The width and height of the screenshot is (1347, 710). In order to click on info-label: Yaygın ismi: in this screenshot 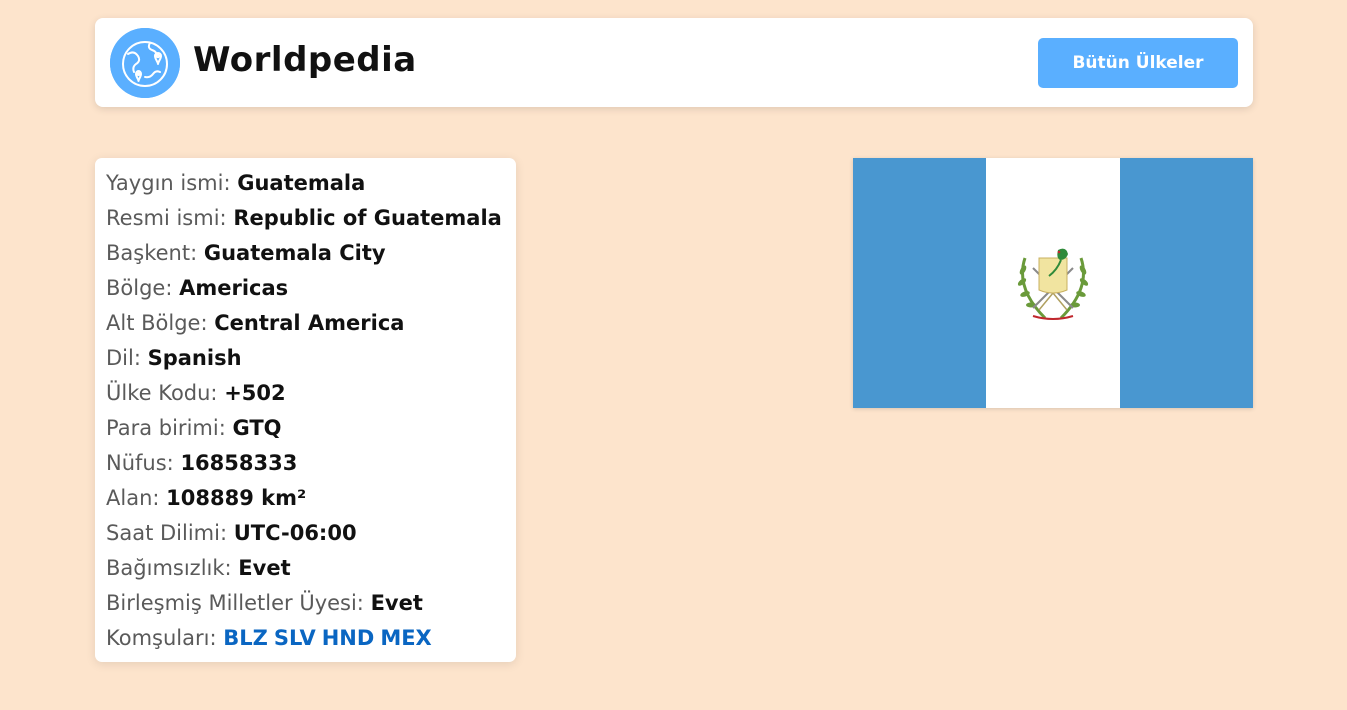, I will do `click(168, 183)`.